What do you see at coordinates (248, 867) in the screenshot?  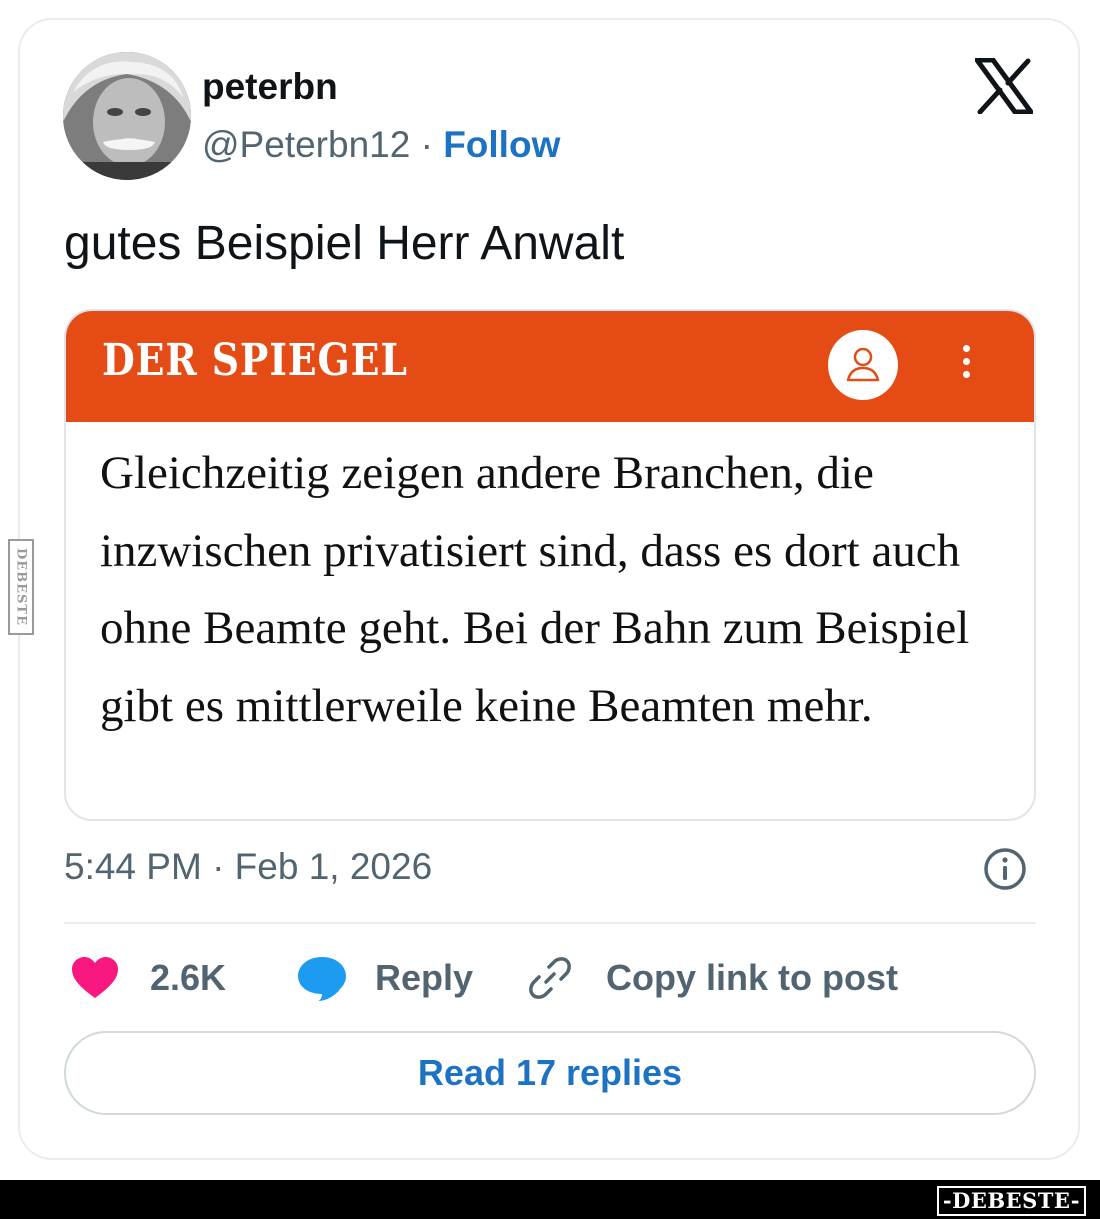 I see `tweet-timestamp: 5:44 PM · Feb 1, 2026` at bounding box center [248, 867].